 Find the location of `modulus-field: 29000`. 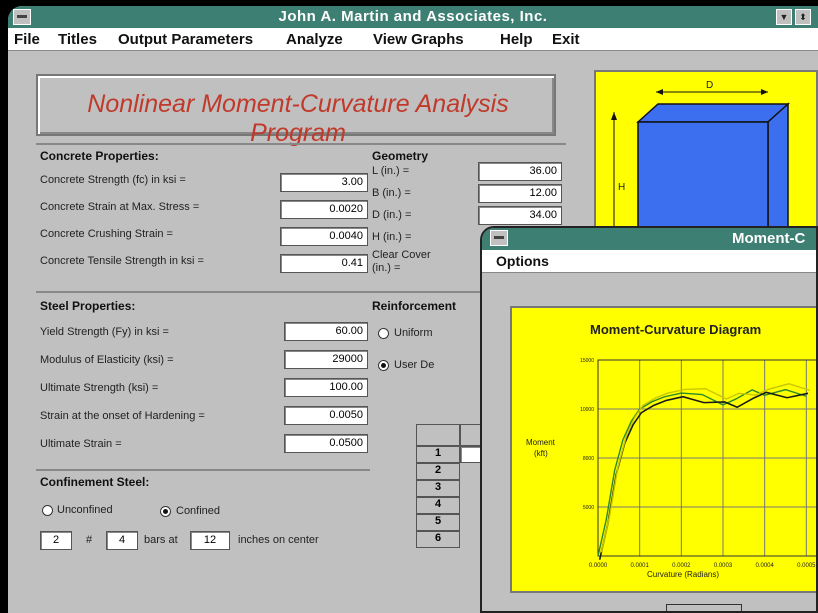

modulus-field: 29000 is located at coordinates (326, 359).